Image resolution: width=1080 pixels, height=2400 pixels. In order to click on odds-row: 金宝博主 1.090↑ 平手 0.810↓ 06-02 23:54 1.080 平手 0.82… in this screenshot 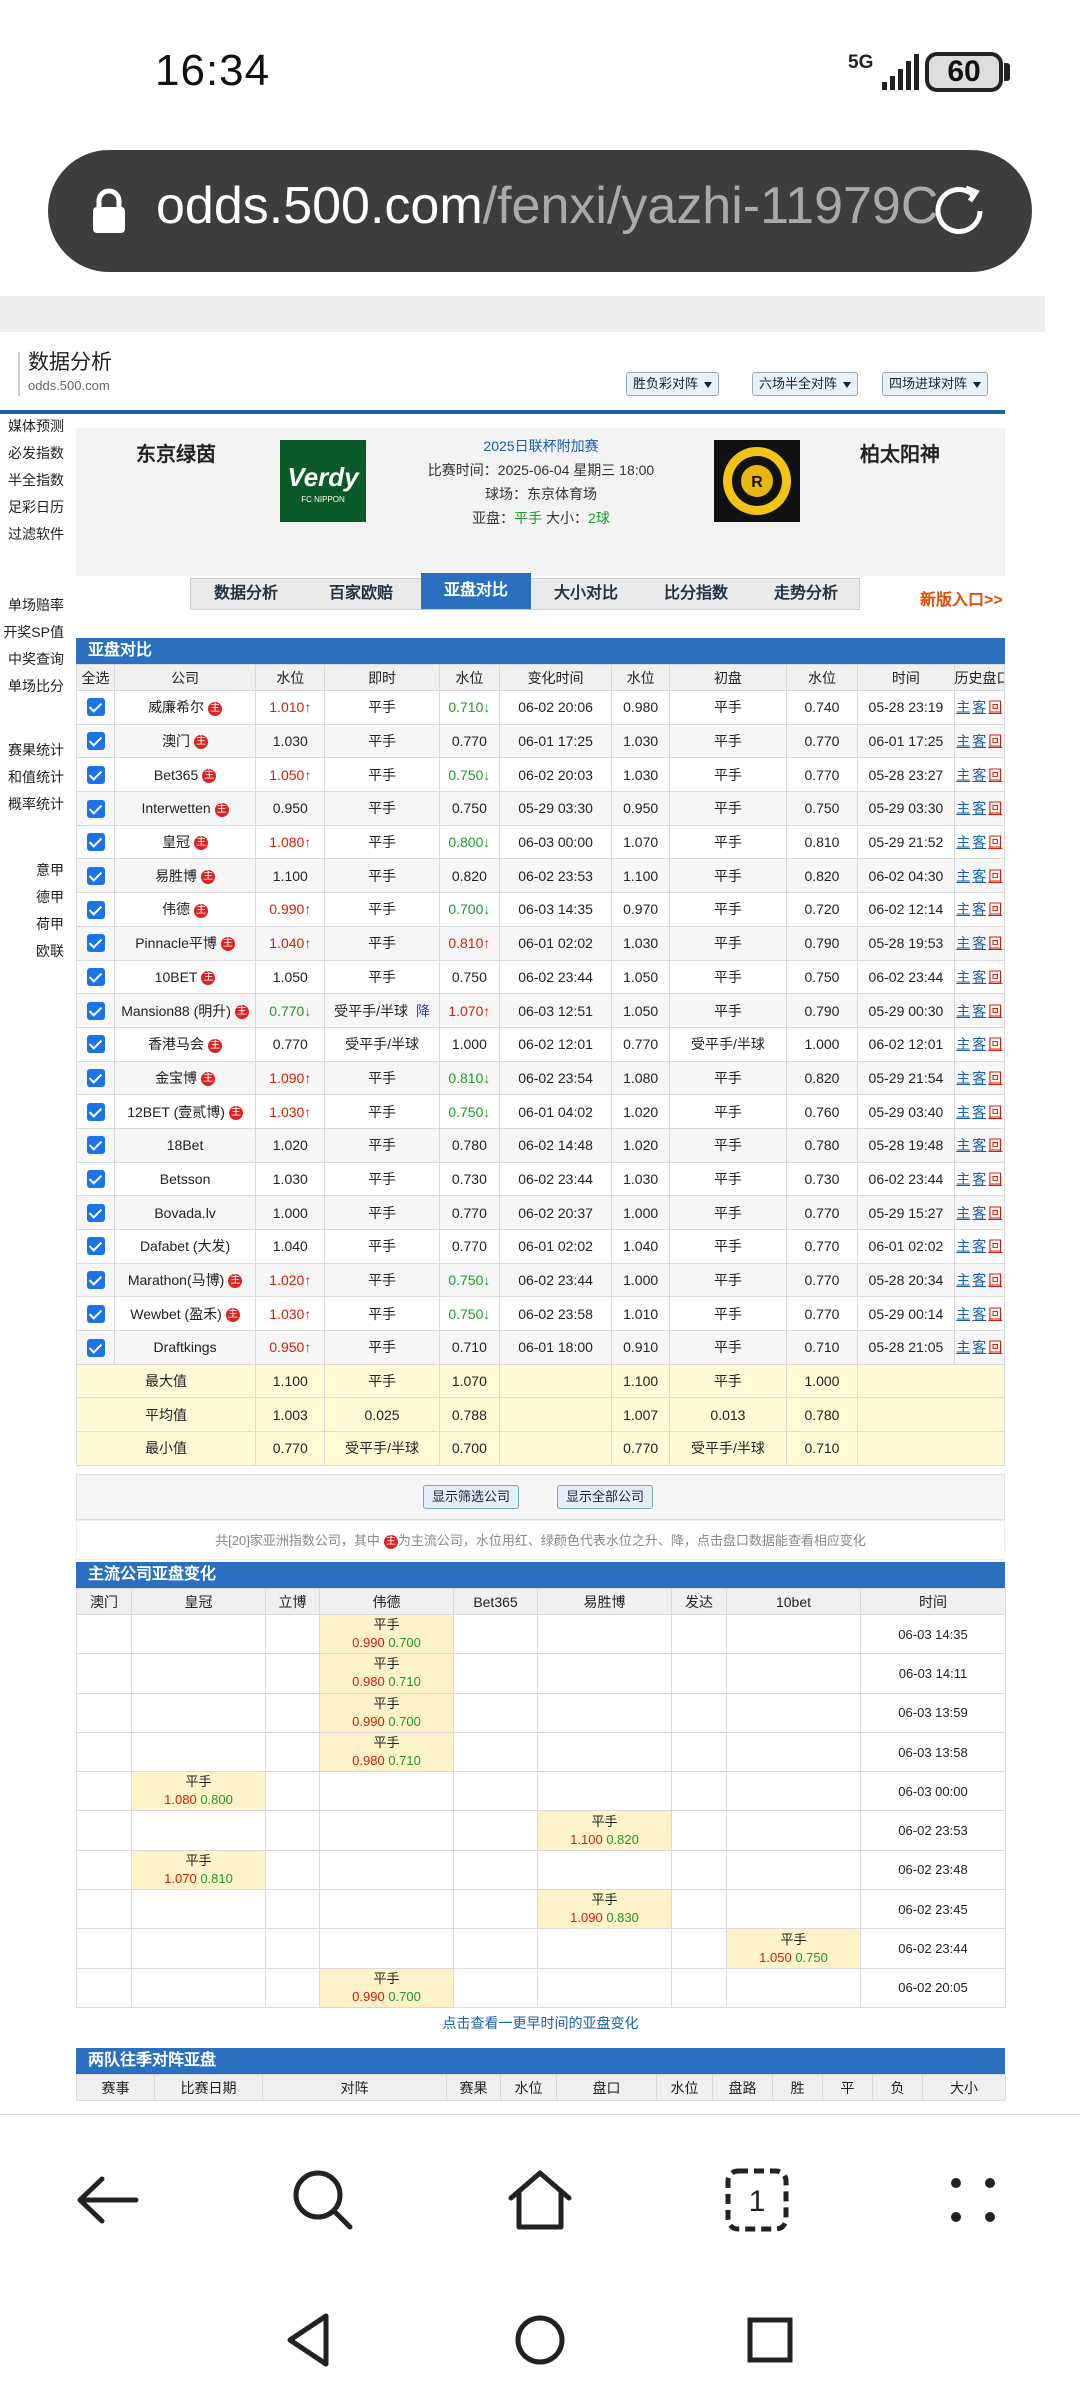, I will do `click(540, 1078)`.